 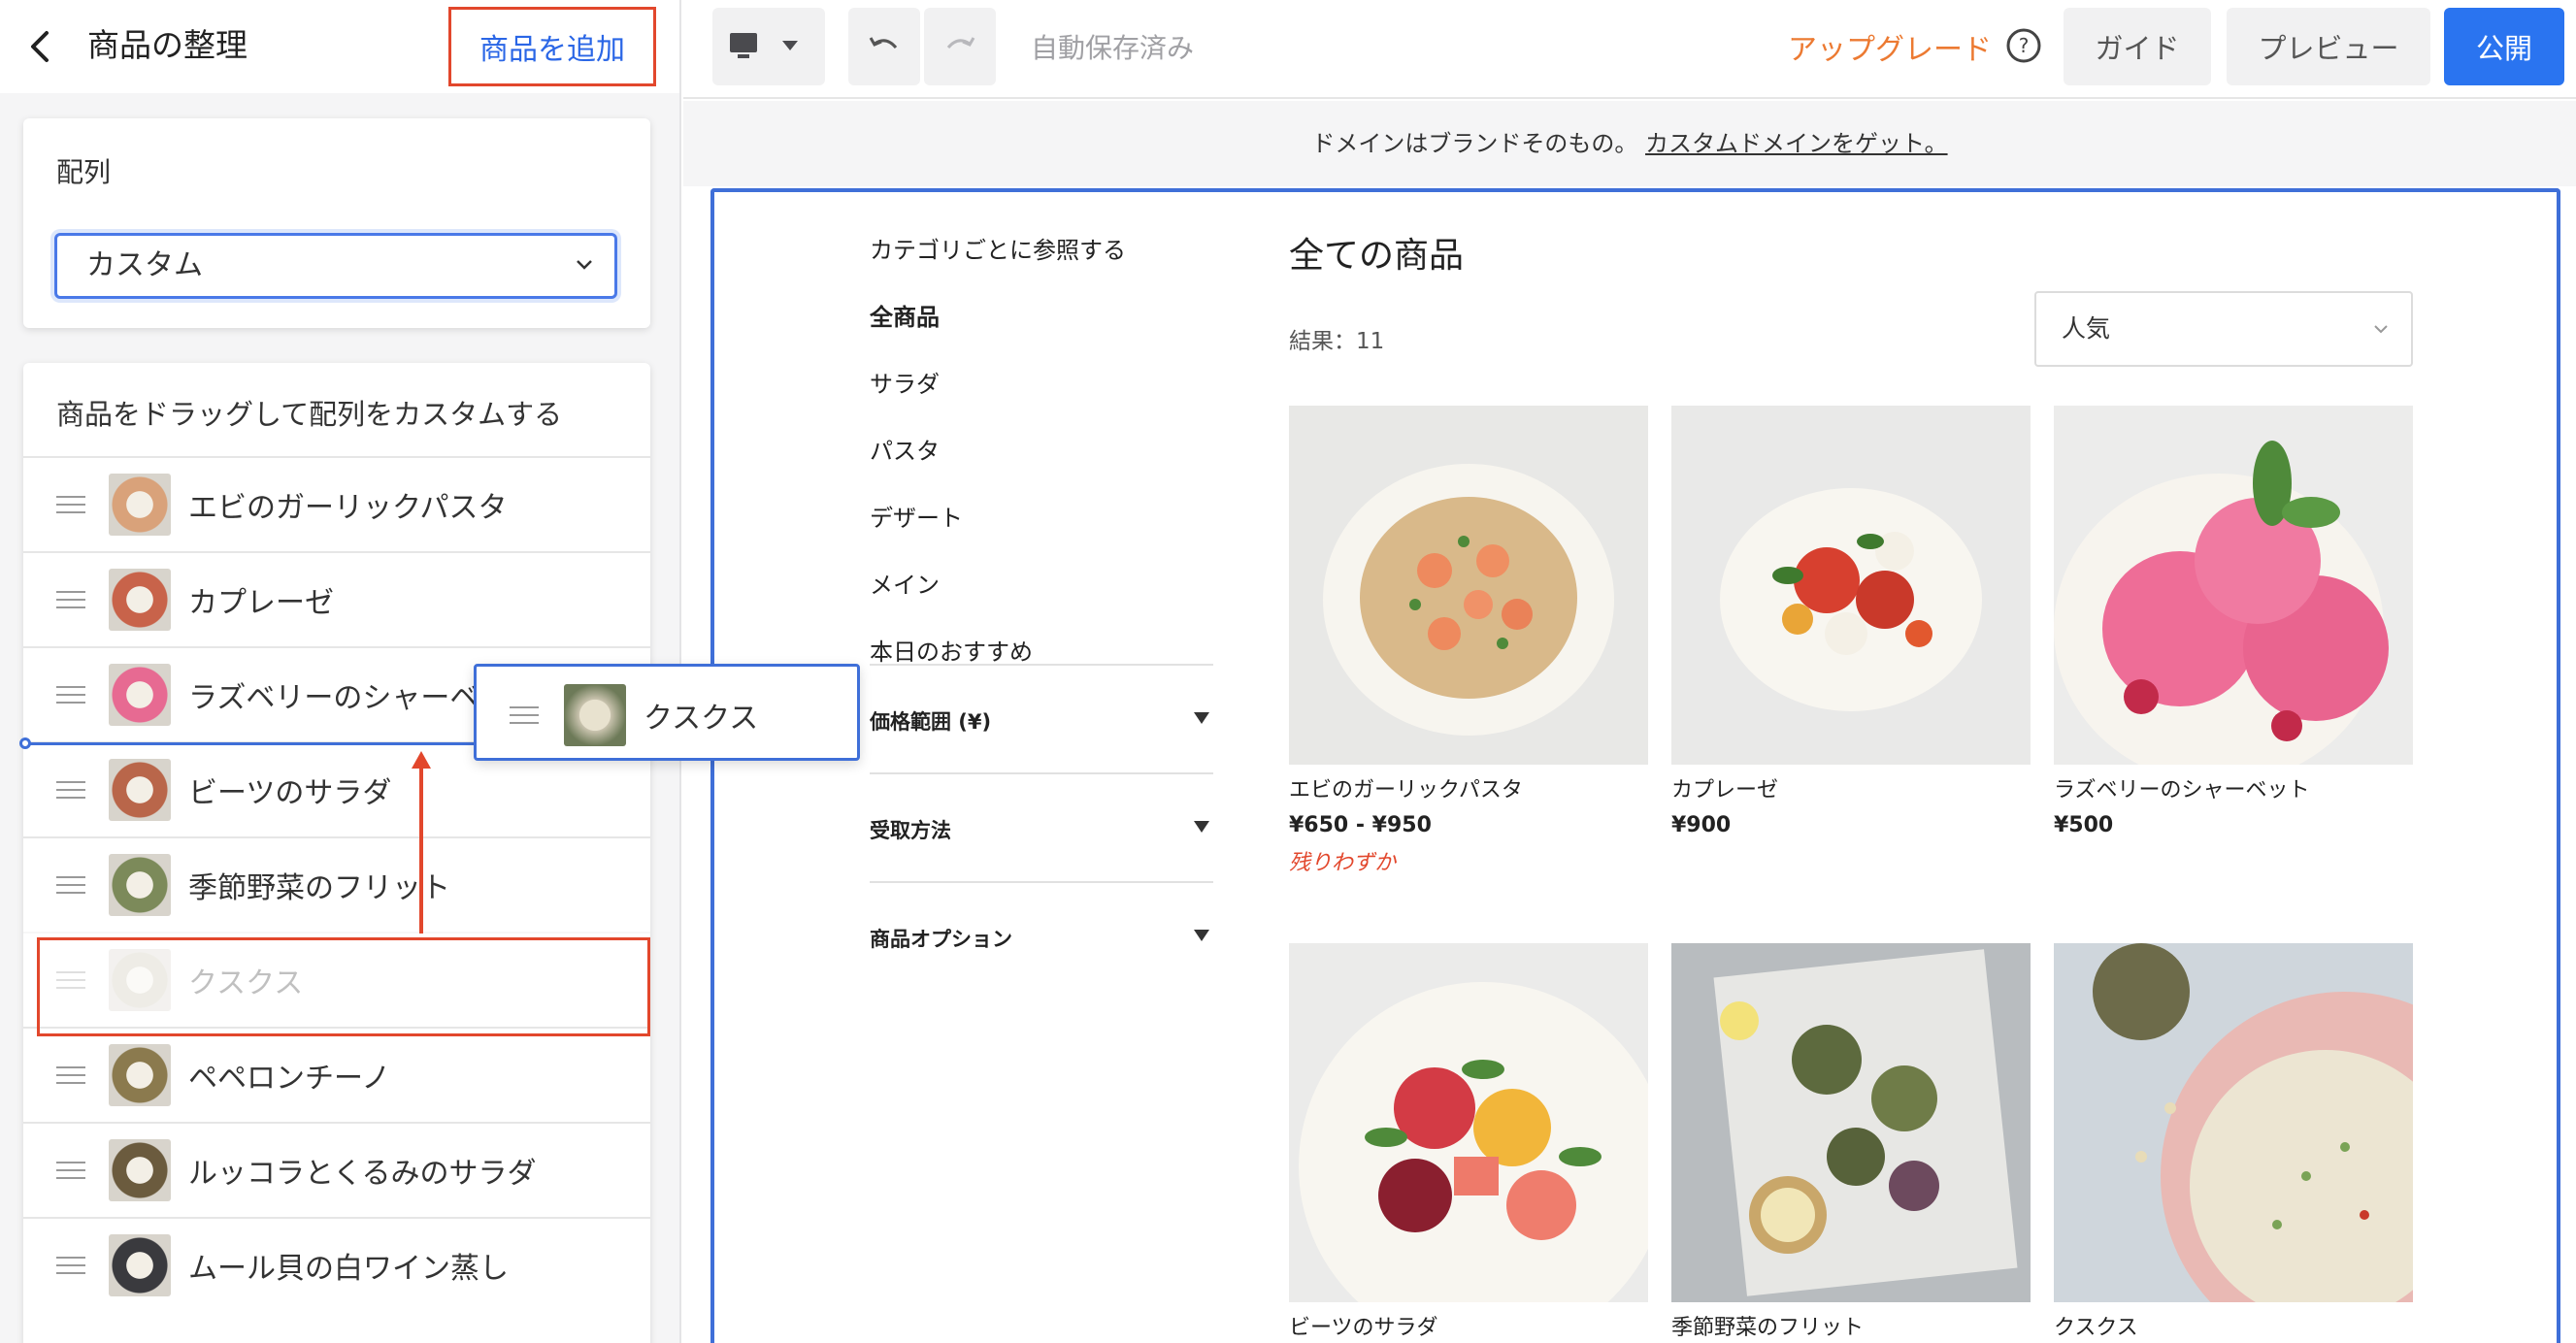 I want to click on redo-button, so click(x=960, y=46).